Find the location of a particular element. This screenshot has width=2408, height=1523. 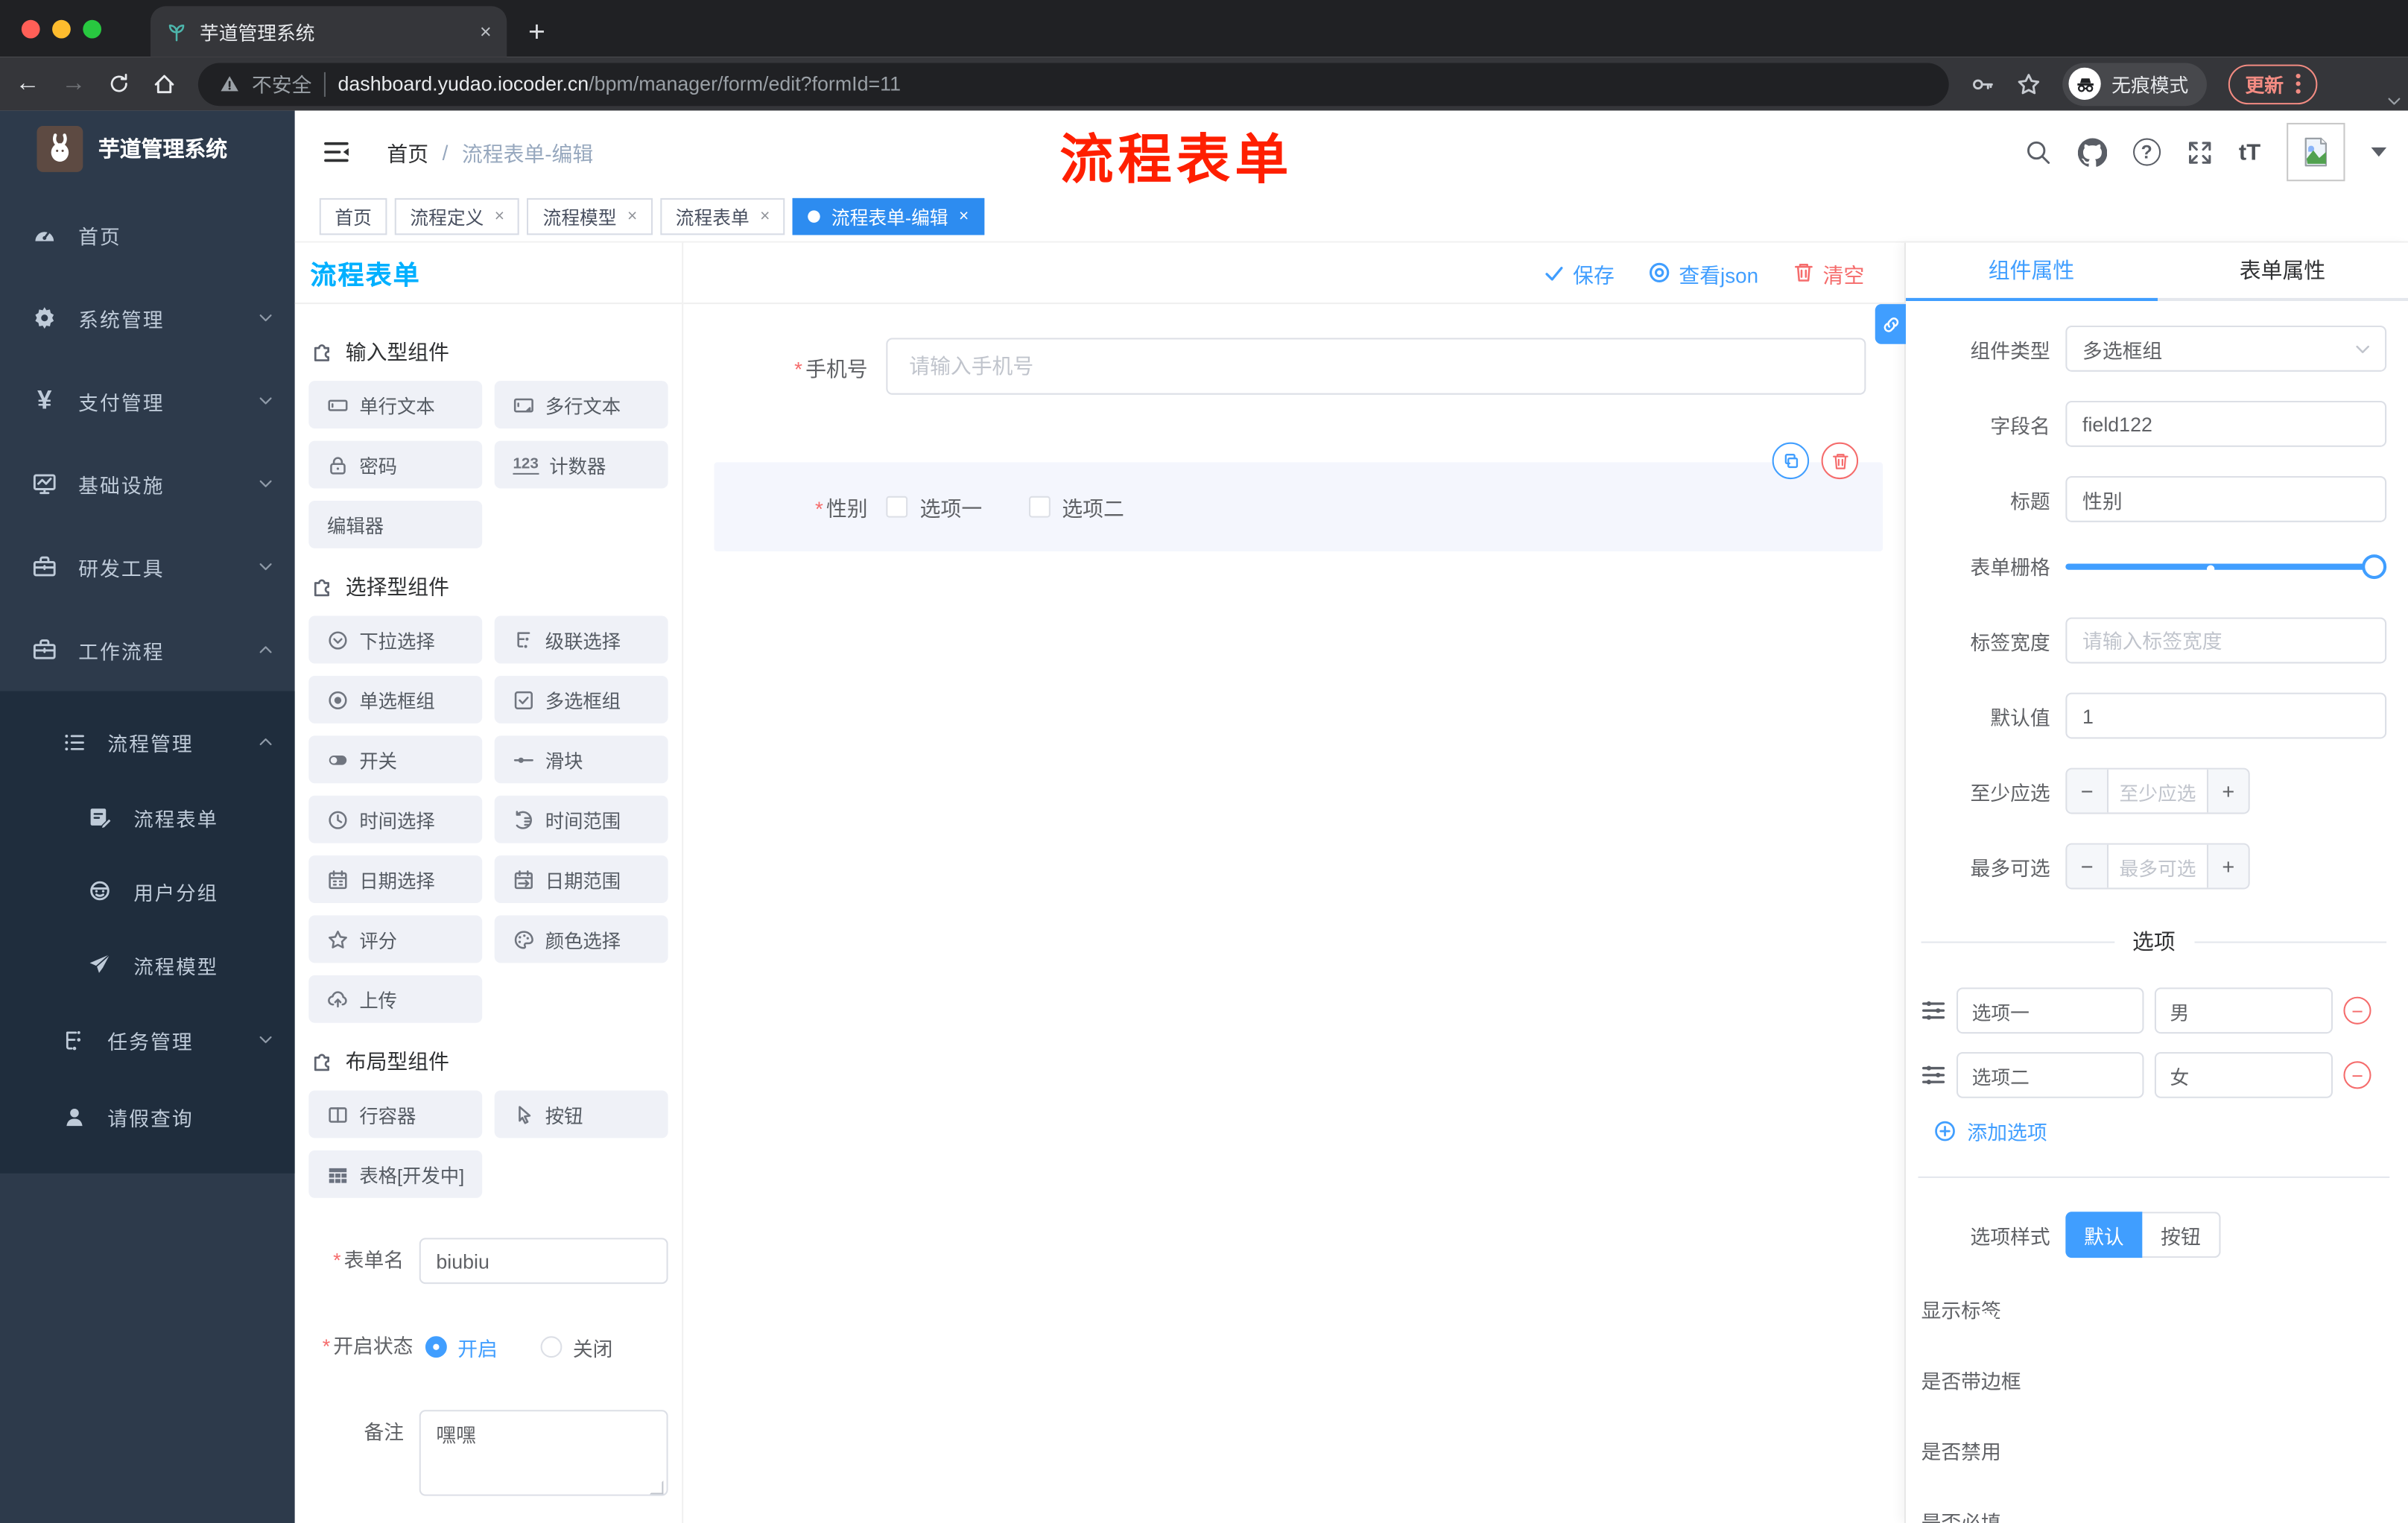

min-select-stepper: − 至少应选 + is located at coordinates (2157, 791).